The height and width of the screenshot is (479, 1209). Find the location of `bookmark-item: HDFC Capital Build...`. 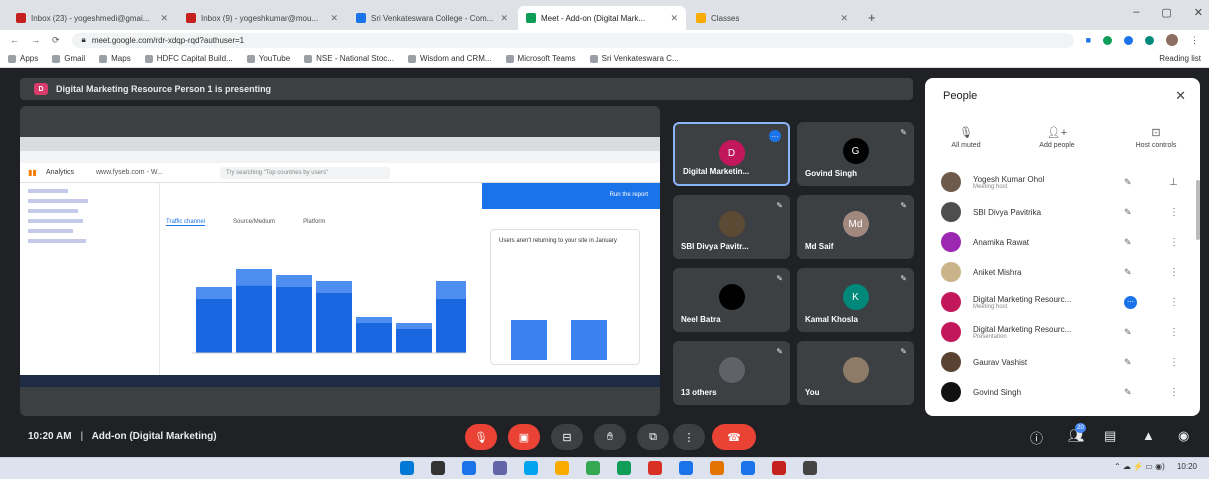

bookmark-item: HDFC Capital Build... is located at coordinates (188, 58).